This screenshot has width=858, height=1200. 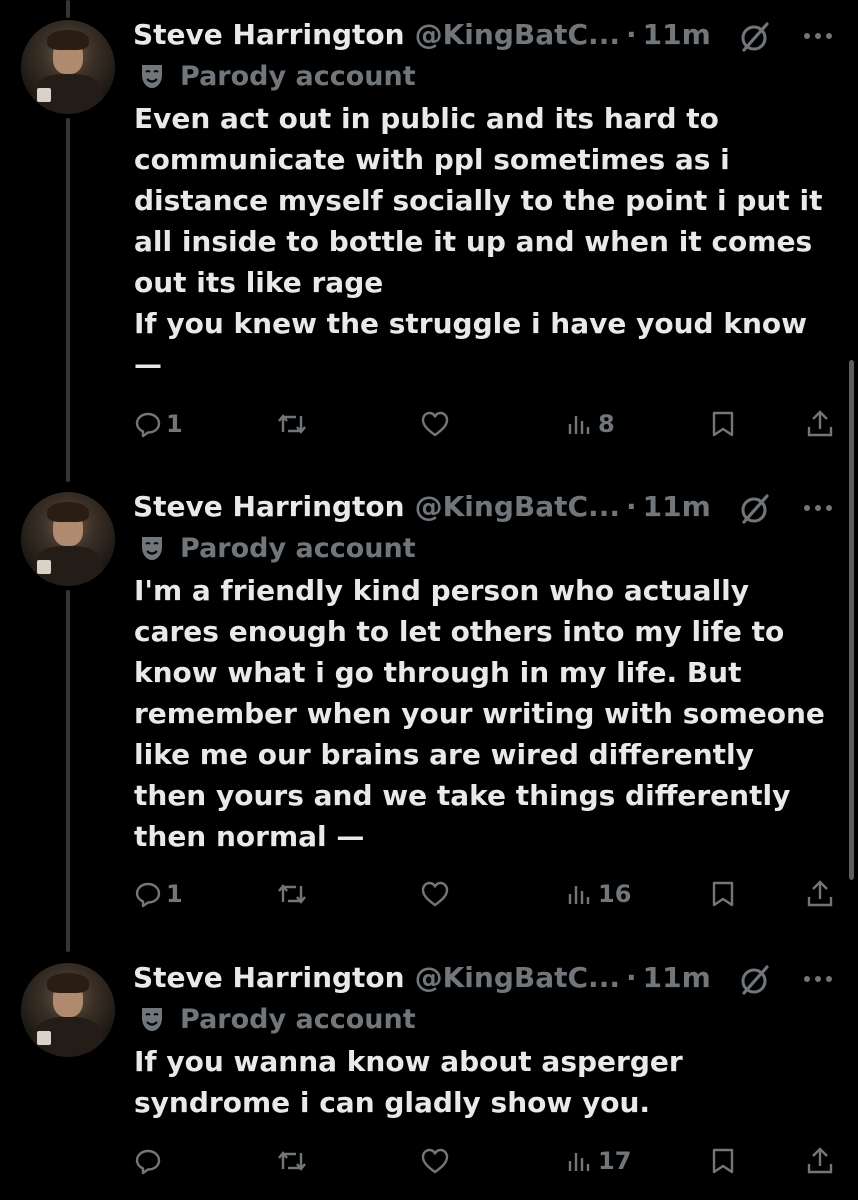 I want to click on views-count: 17, so click(x=615, y=1161).